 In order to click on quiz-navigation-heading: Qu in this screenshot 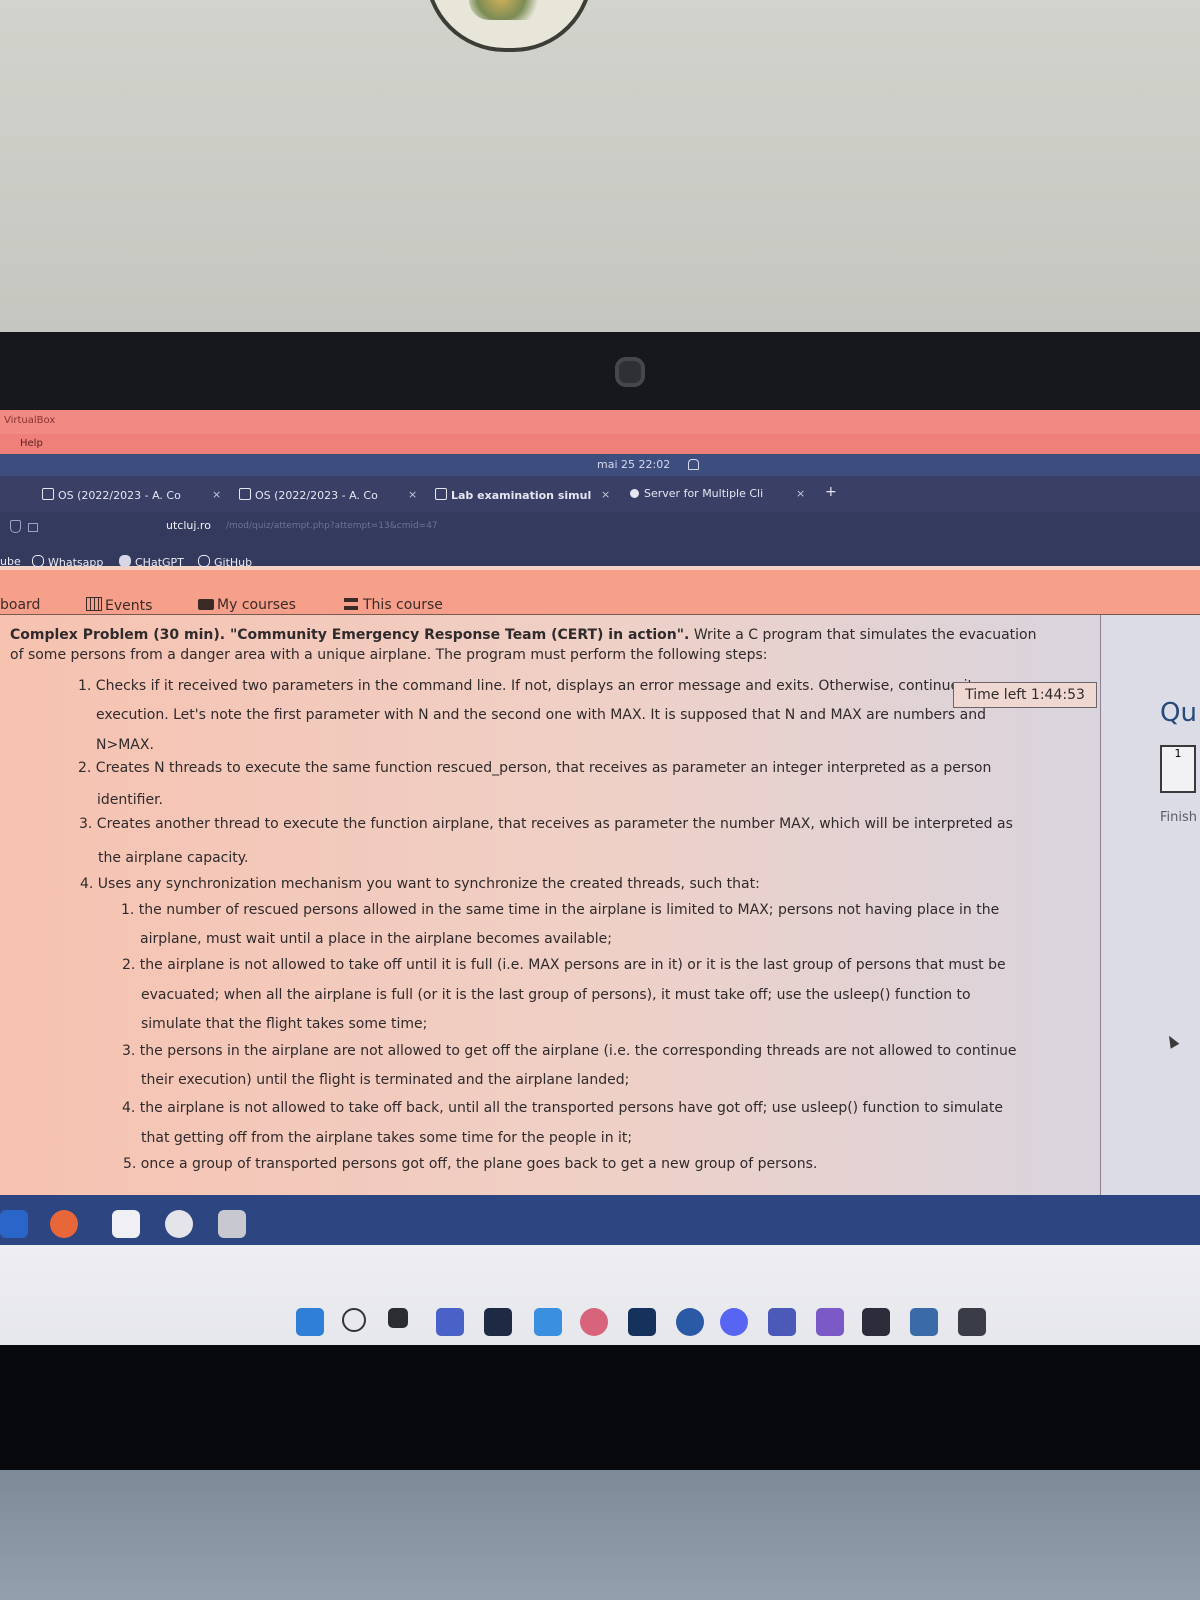, I will do `click(1178, 713)`.